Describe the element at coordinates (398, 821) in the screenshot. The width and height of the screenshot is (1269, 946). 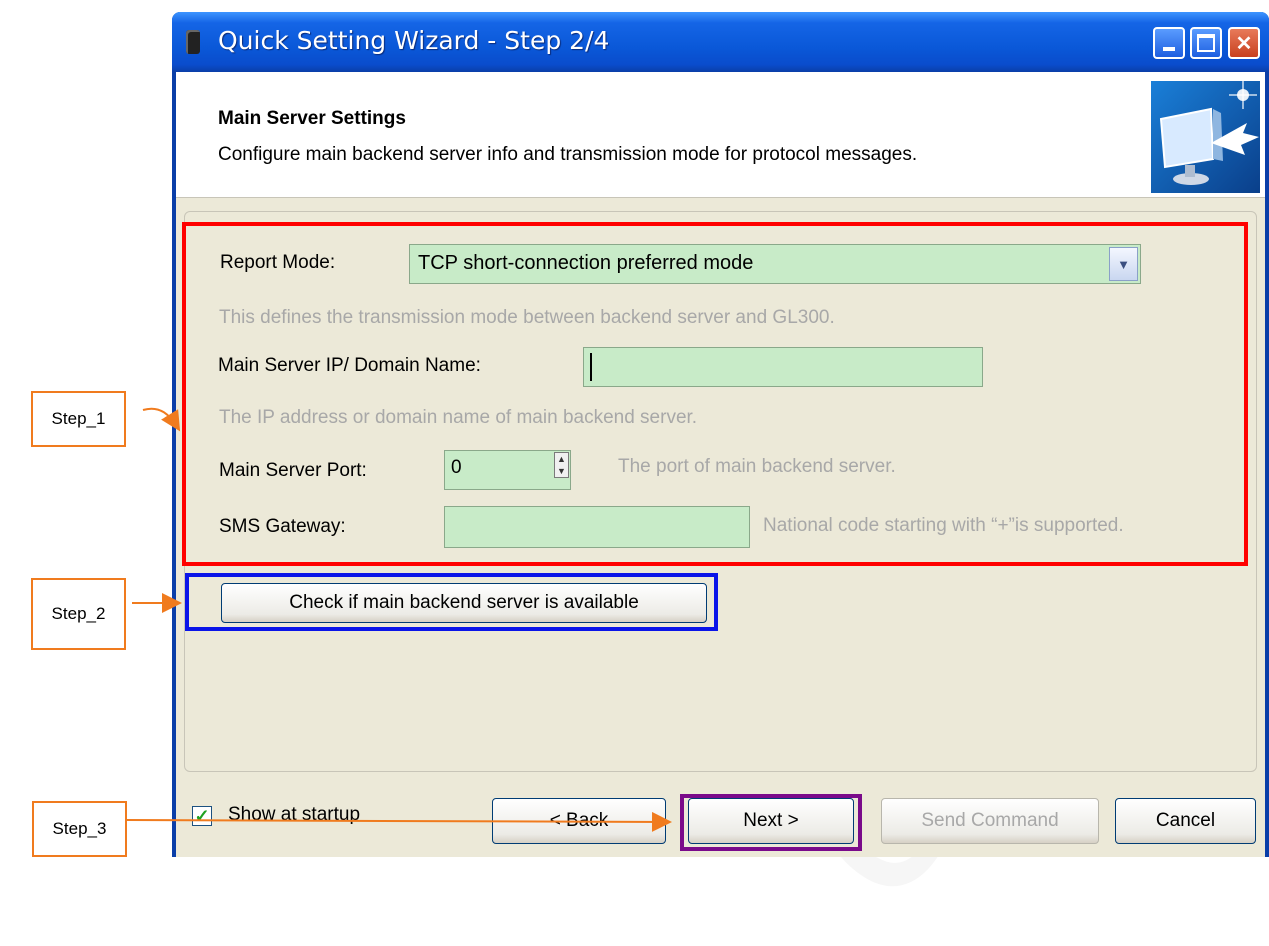
I see `step3-arrow` at that location.